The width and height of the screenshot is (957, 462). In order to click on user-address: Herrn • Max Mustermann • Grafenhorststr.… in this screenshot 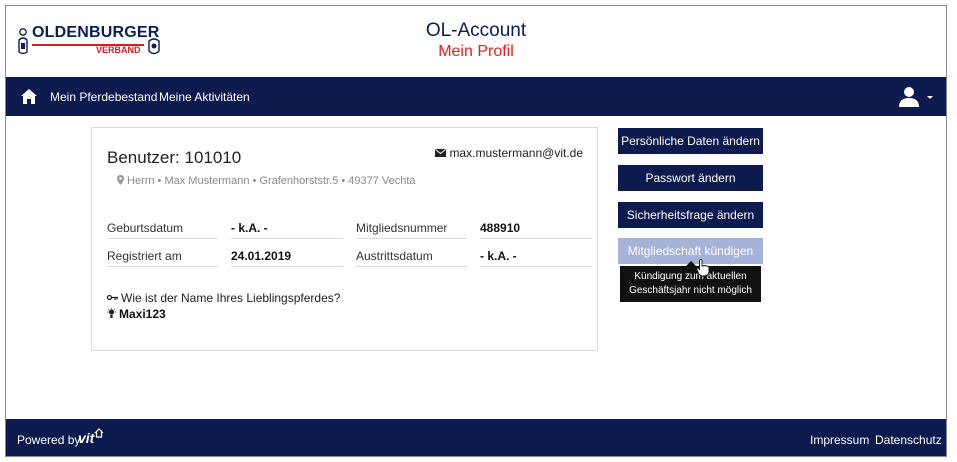, I will do `click(266, 181)`.